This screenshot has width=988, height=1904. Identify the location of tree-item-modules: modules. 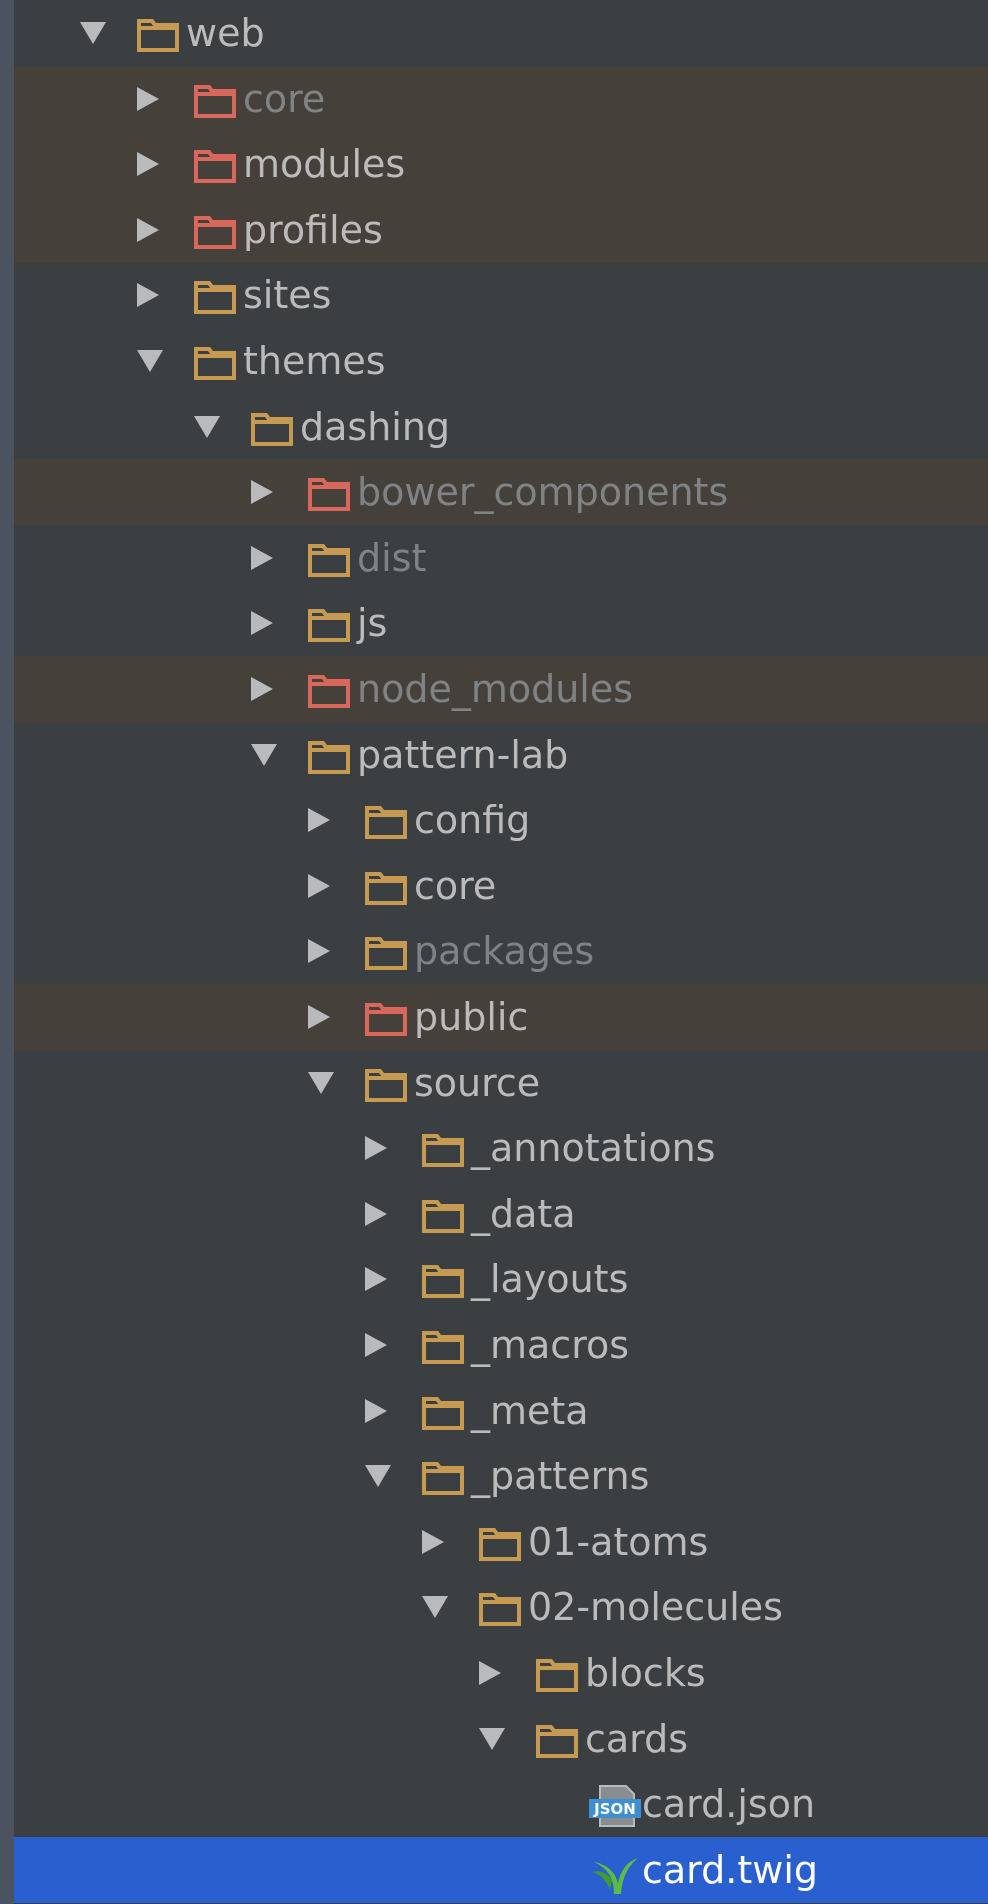
(501, 164).